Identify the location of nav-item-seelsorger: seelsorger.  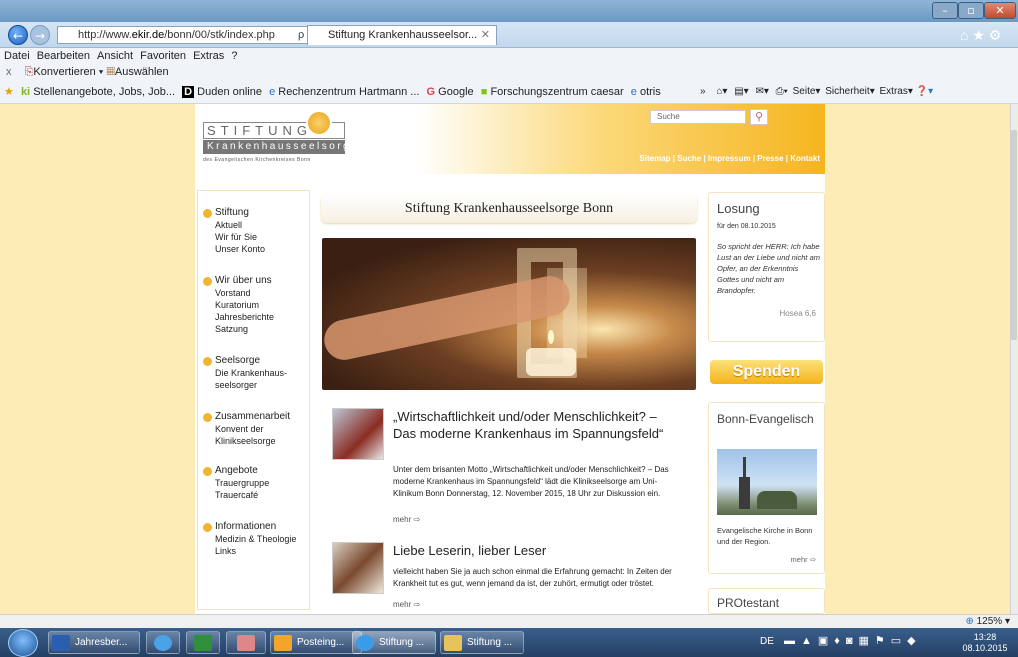
(245, 385).